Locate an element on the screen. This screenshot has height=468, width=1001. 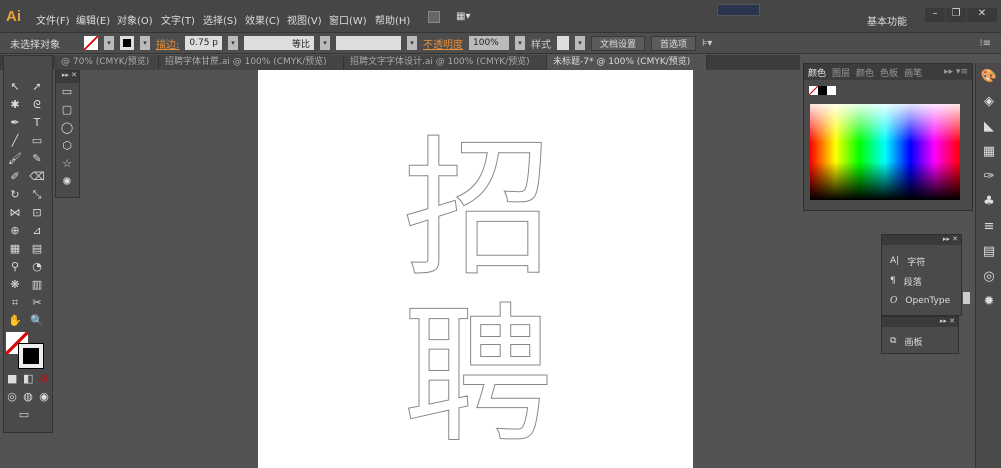
layers-icon: ◈ is located at coordinates (989, 102).